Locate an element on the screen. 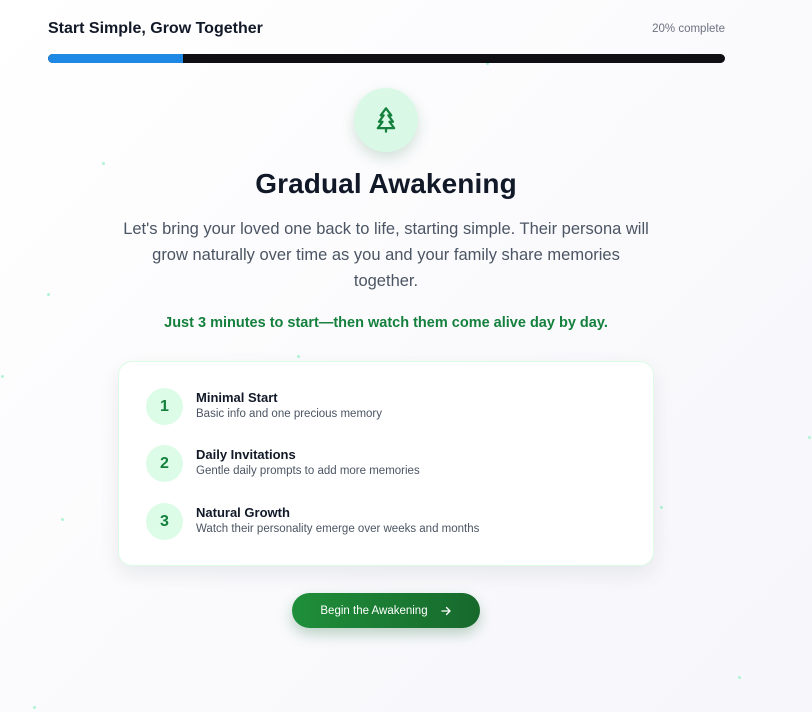 The width and height of the screenshot is (812, 712). begin-awakening-label: Begin the Awakening is located at coordinates (374, 610).